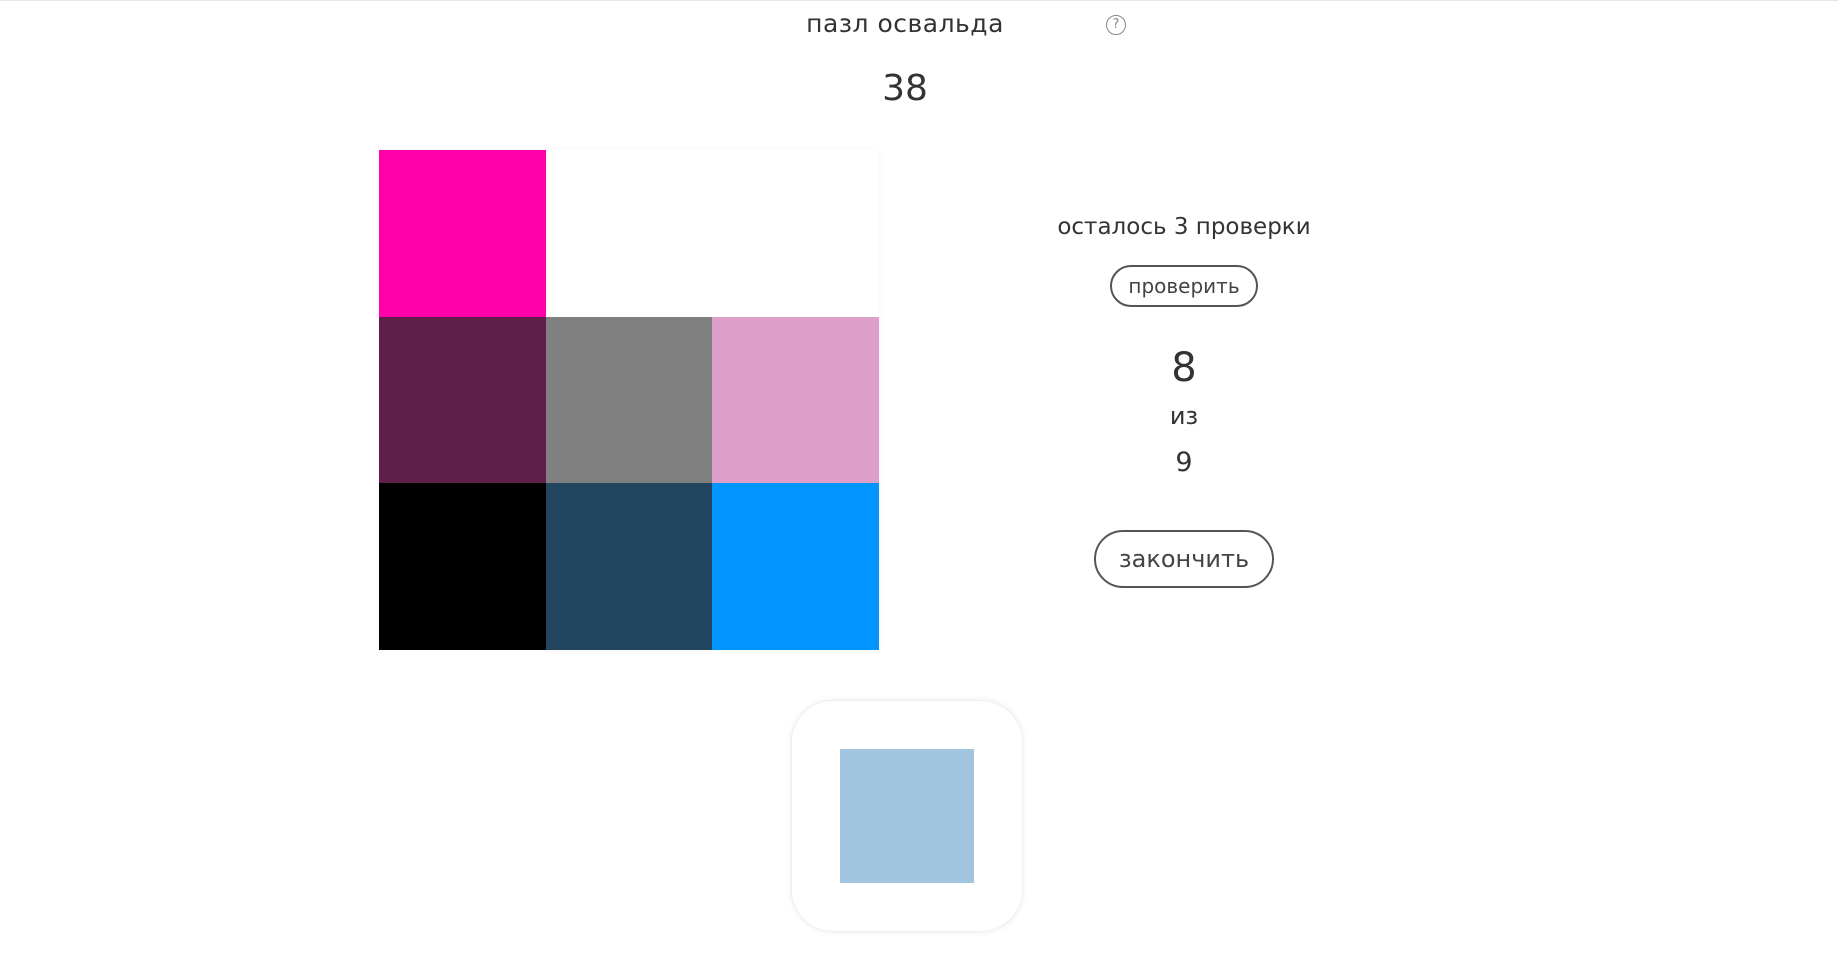 The image size is (1838, 964). I want to click on current-swatch-card, so click(907, 816).